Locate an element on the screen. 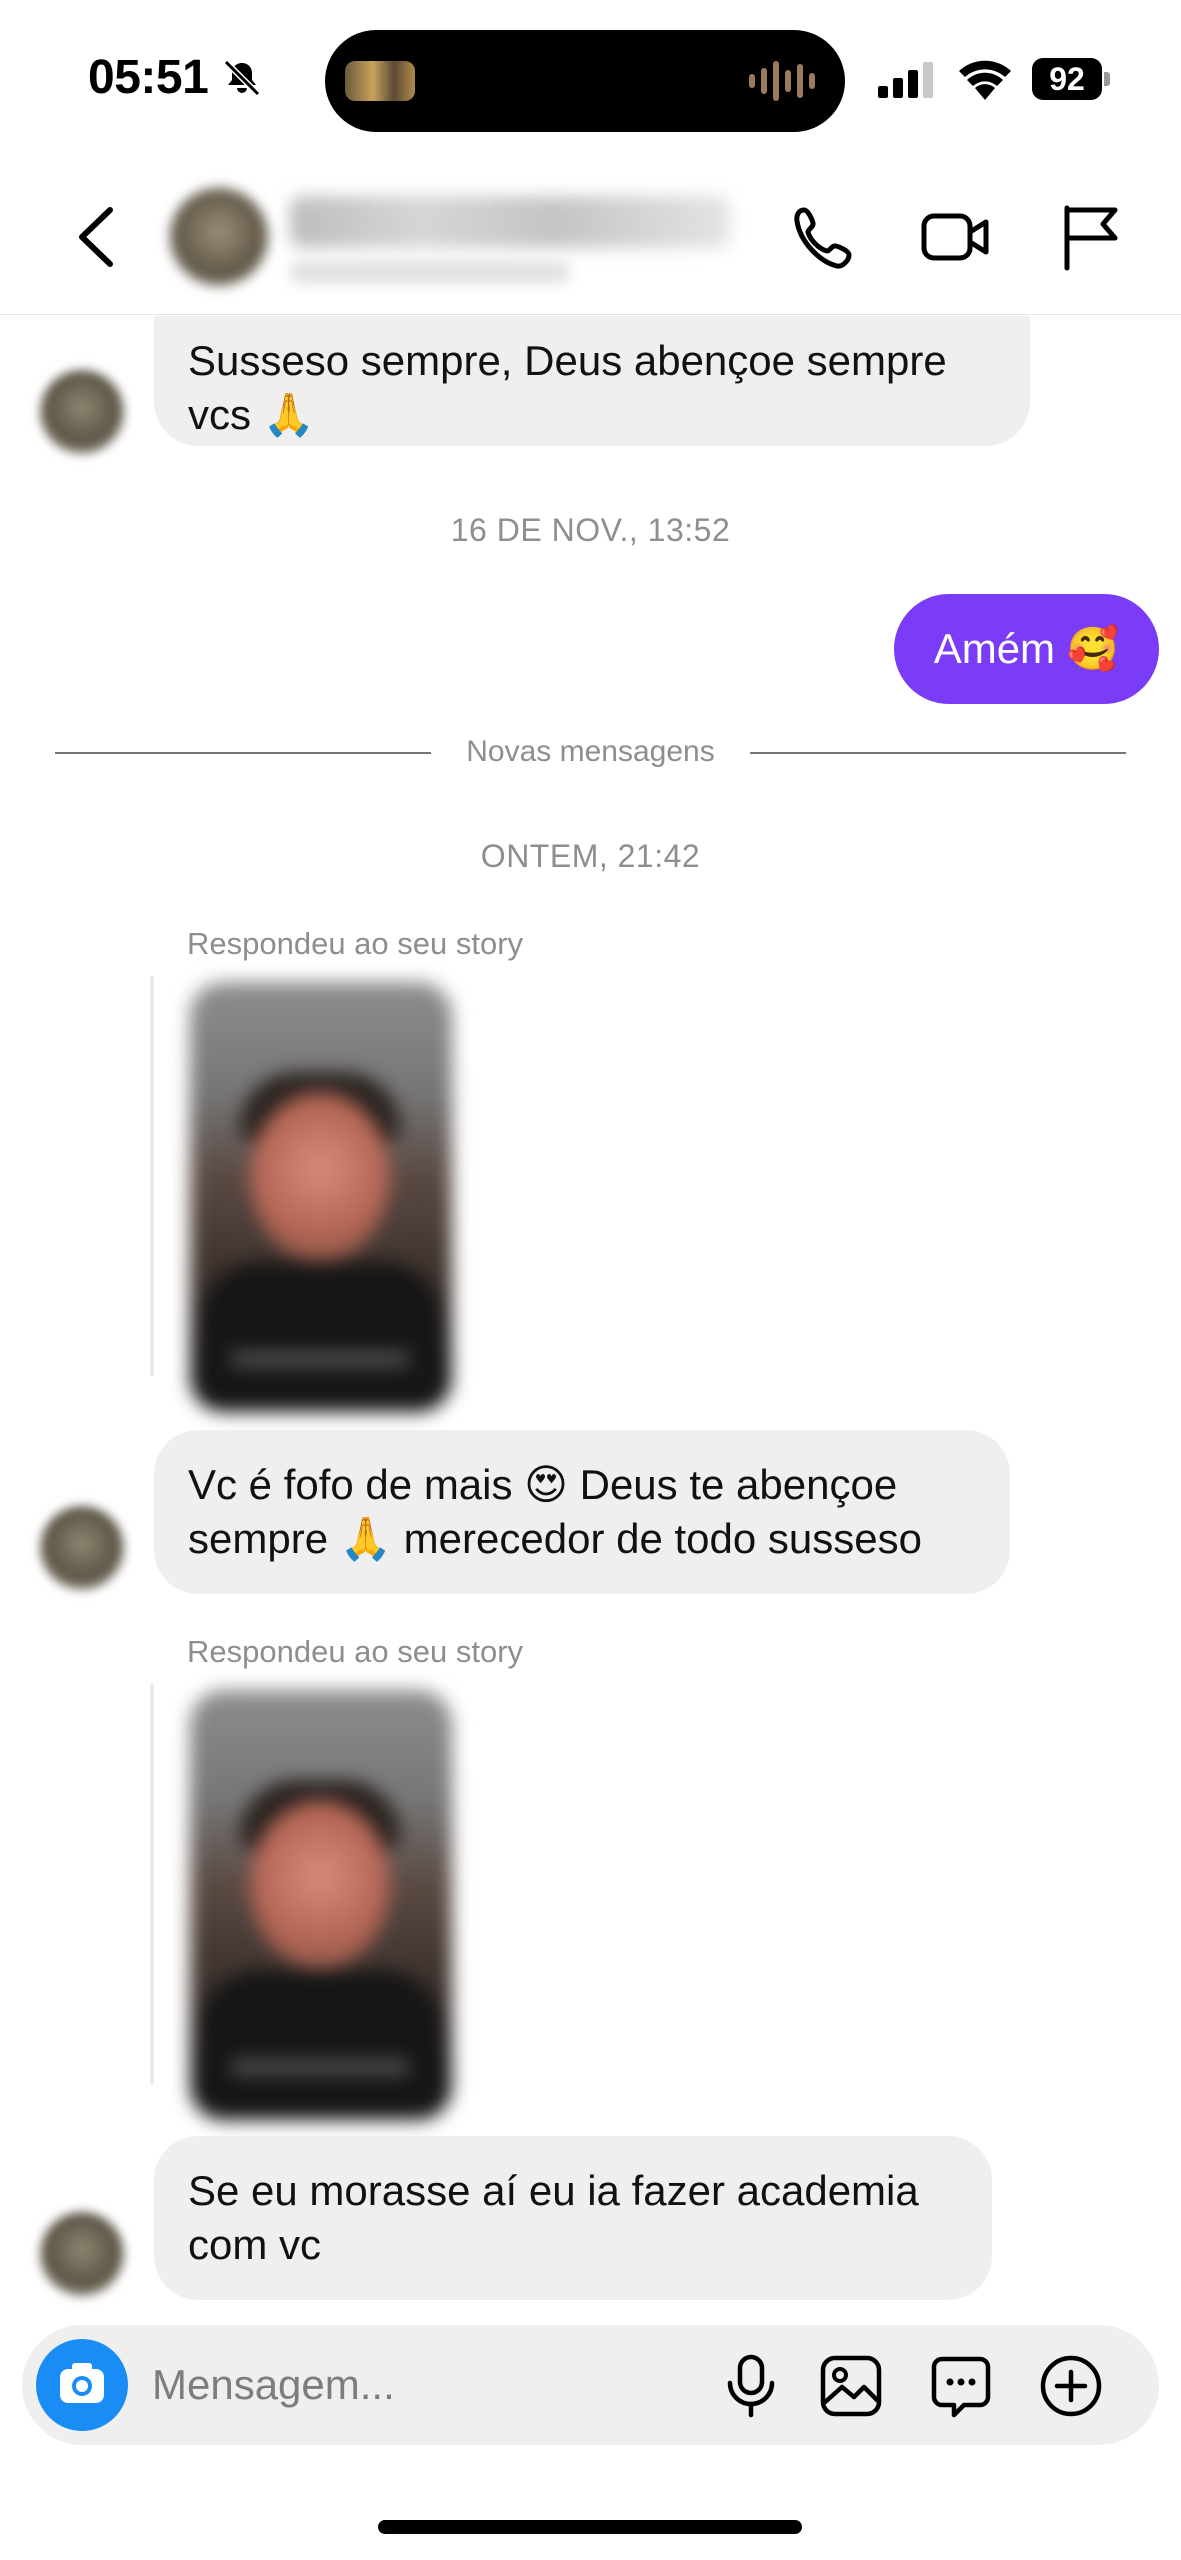  cellular-signal-icon is located at coordinates (905, 80).